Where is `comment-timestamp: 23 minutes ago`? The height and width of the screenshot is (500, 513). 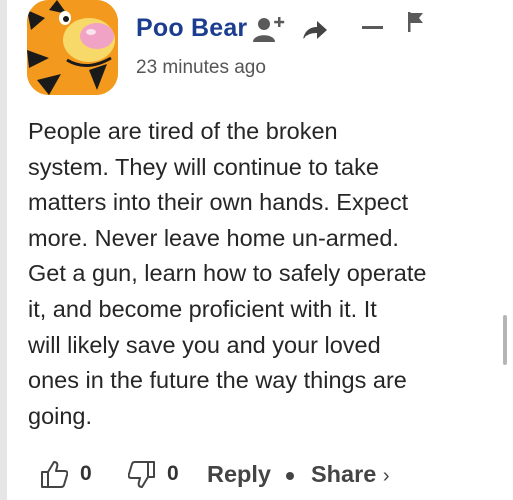
comment-timestamp: 23 minutes ago is located at coordinates (201, 67).